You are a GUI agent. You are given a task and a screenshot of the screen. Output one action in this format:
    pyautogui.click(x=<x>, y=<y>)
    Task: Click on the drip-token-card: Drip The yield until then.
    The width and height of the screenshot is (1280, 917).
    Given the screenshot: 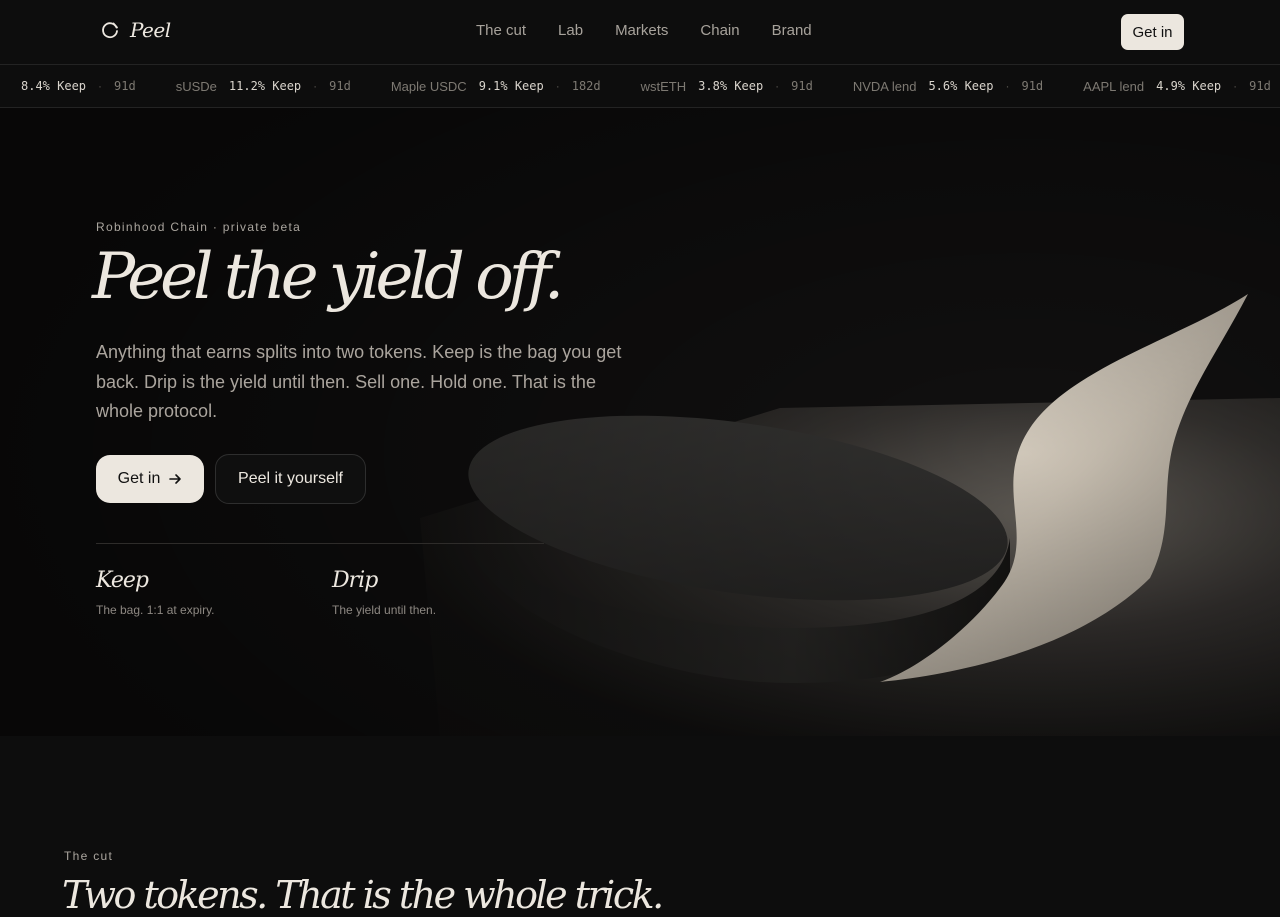 What is the action you would take?
    pyautogui.click(x=384, y=592)
    